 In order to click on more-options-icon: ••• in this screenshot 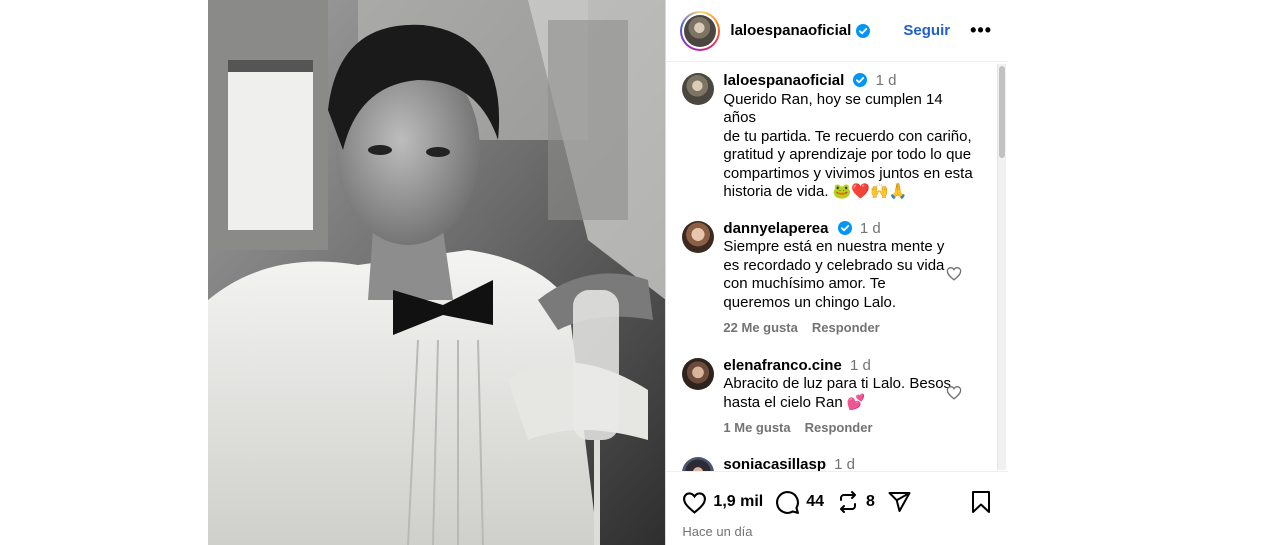, I will do `click(981, 30)`.